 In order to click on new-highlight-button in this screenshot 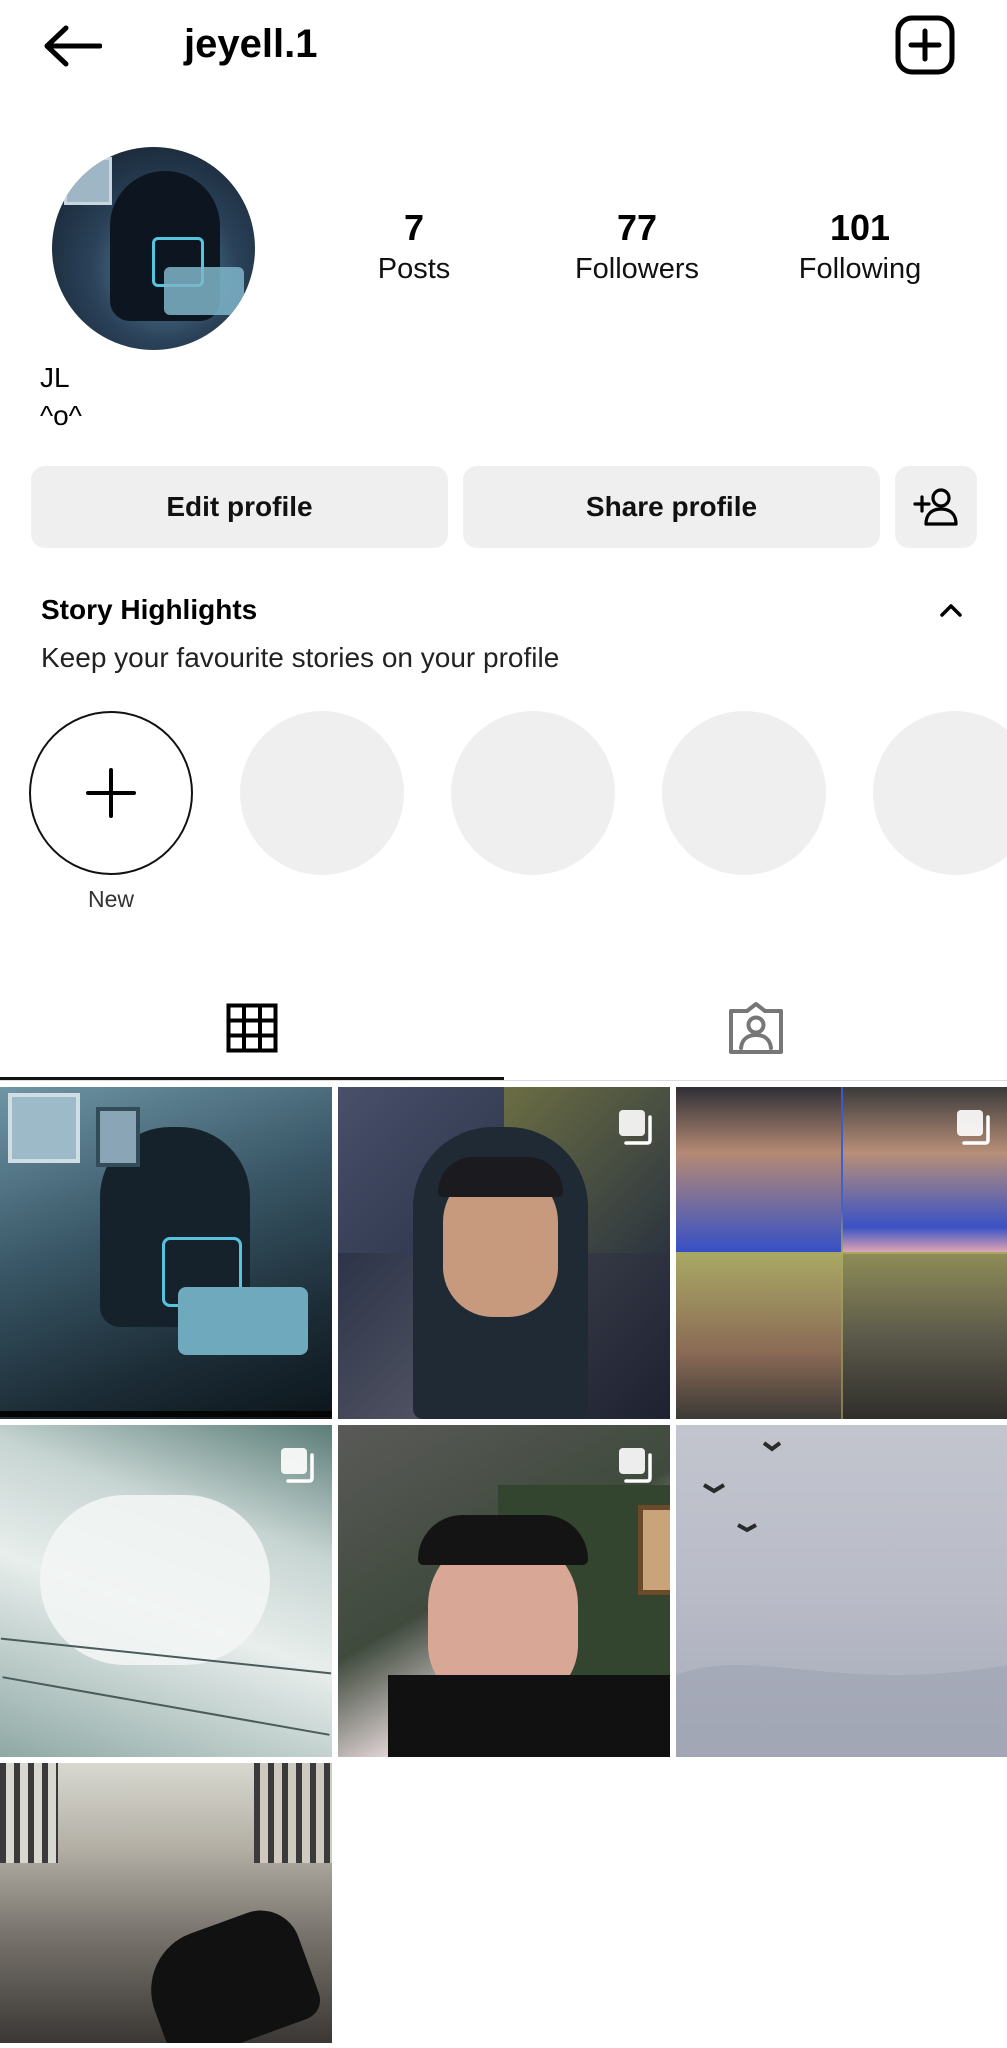, I will do `click(111, 793)`.